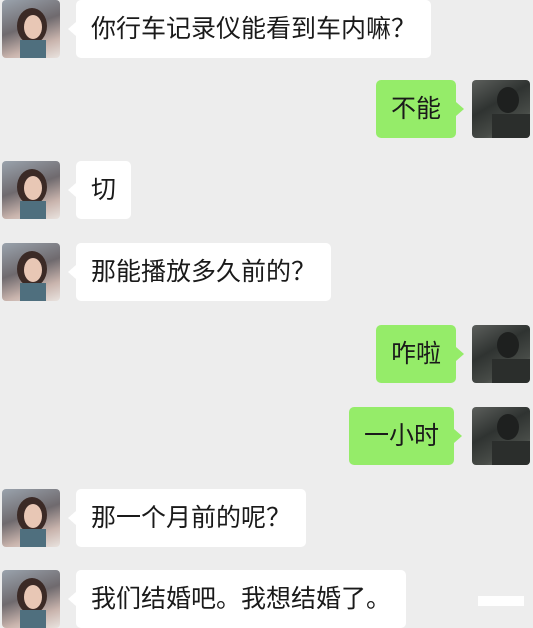 The width and height of the screenshot is (533, 628). I want to click on incoming-message-bubble: 你行车记录仪能看到车内嘛？, so click(249, 29).